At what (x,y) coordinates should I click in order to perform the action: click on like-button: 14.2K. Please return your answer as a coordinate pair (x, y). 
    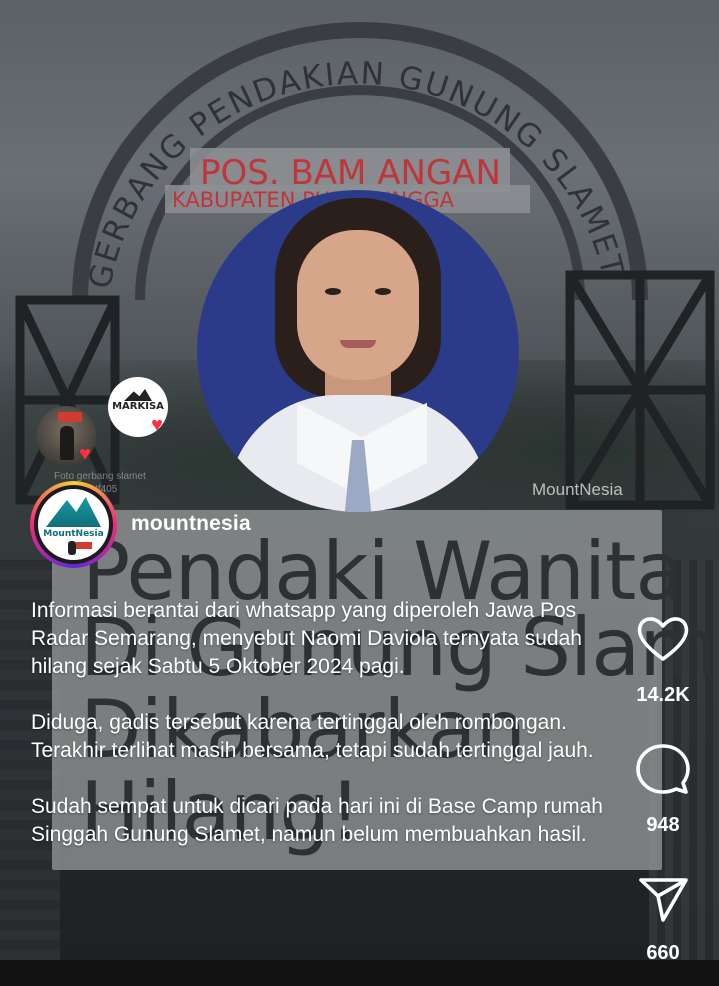
    Looking at the image, I should click on (663, 659).